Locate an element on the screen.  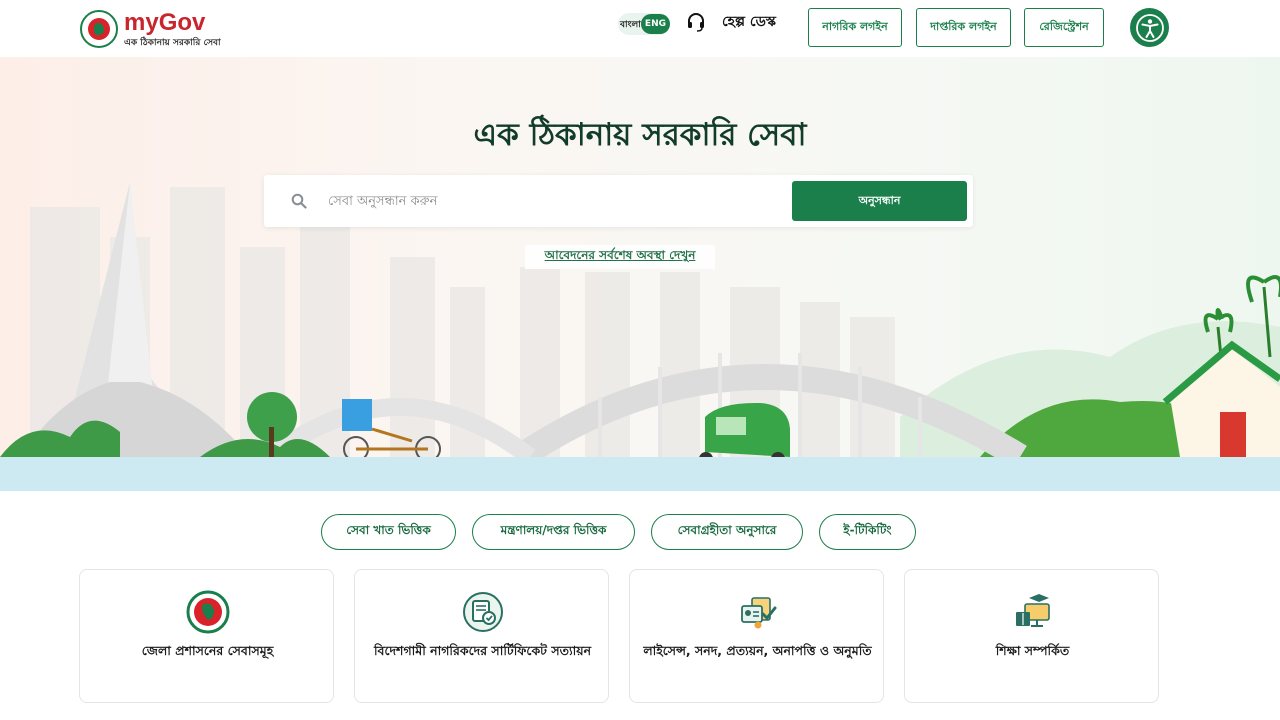
card-label: জেলা প্রশাসনের সেবাসমূহ is located at coordinates (207, 650).